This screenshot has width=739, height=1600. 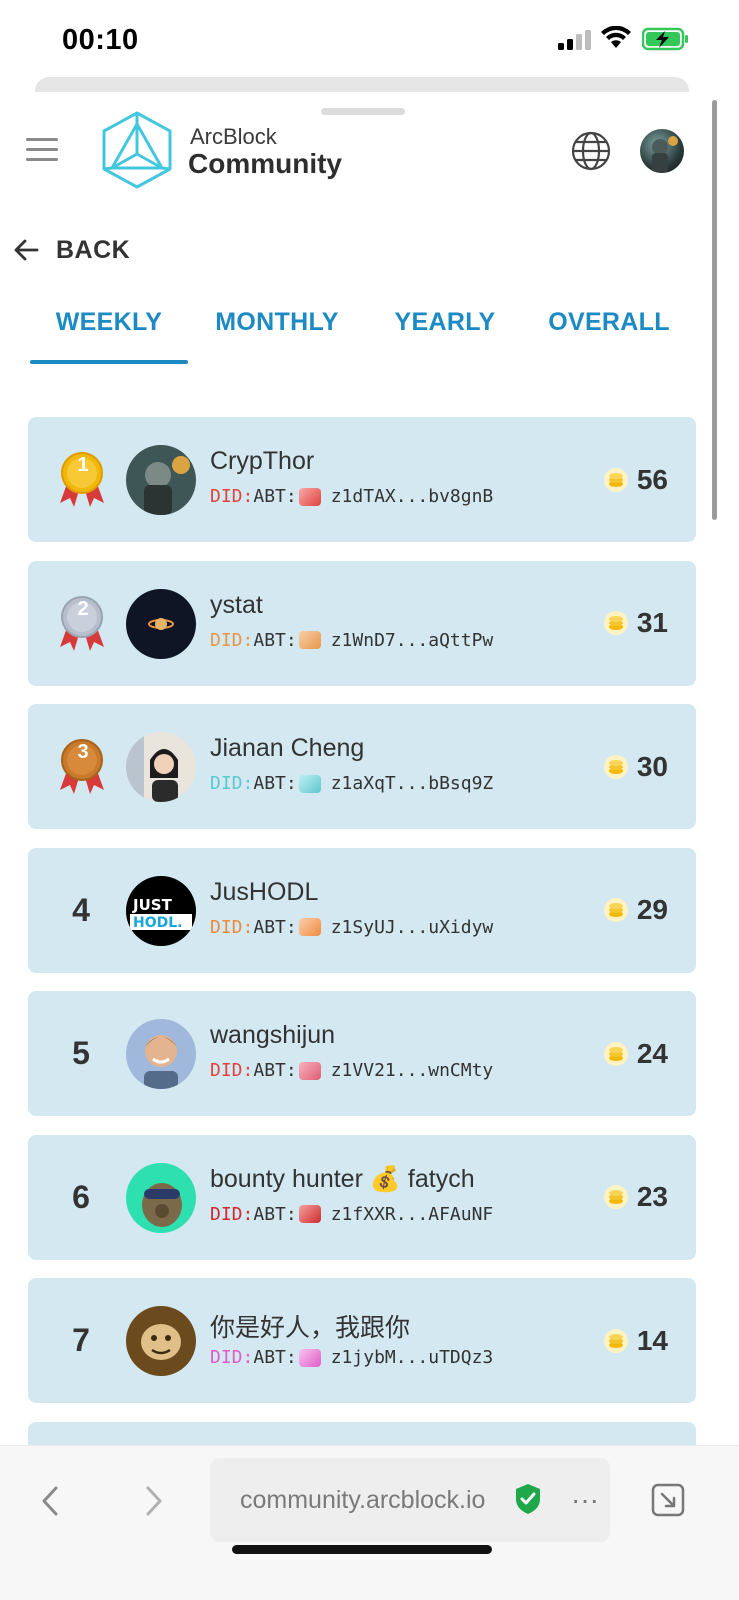 I want to click on user-name: JusHODL, so click(x=264, y=891).